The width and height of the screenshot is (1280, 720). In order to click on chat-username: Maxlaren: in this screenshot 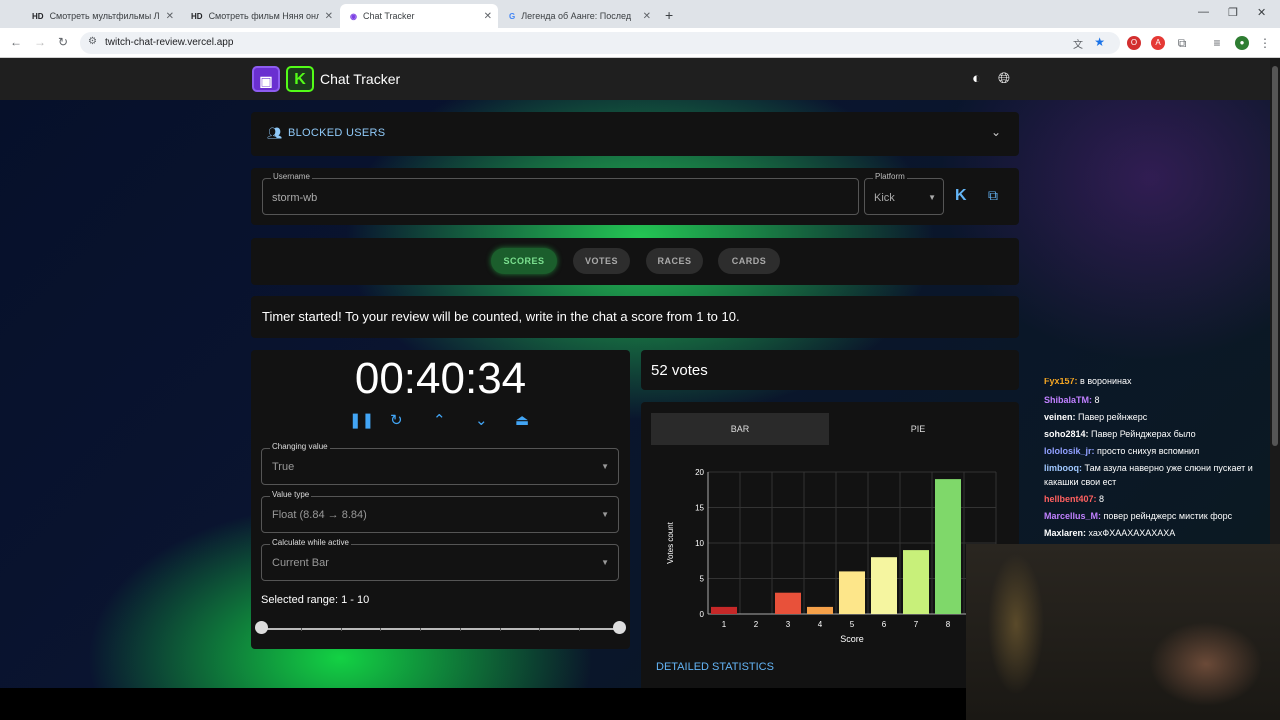, I will do `click(1066, 533)`.